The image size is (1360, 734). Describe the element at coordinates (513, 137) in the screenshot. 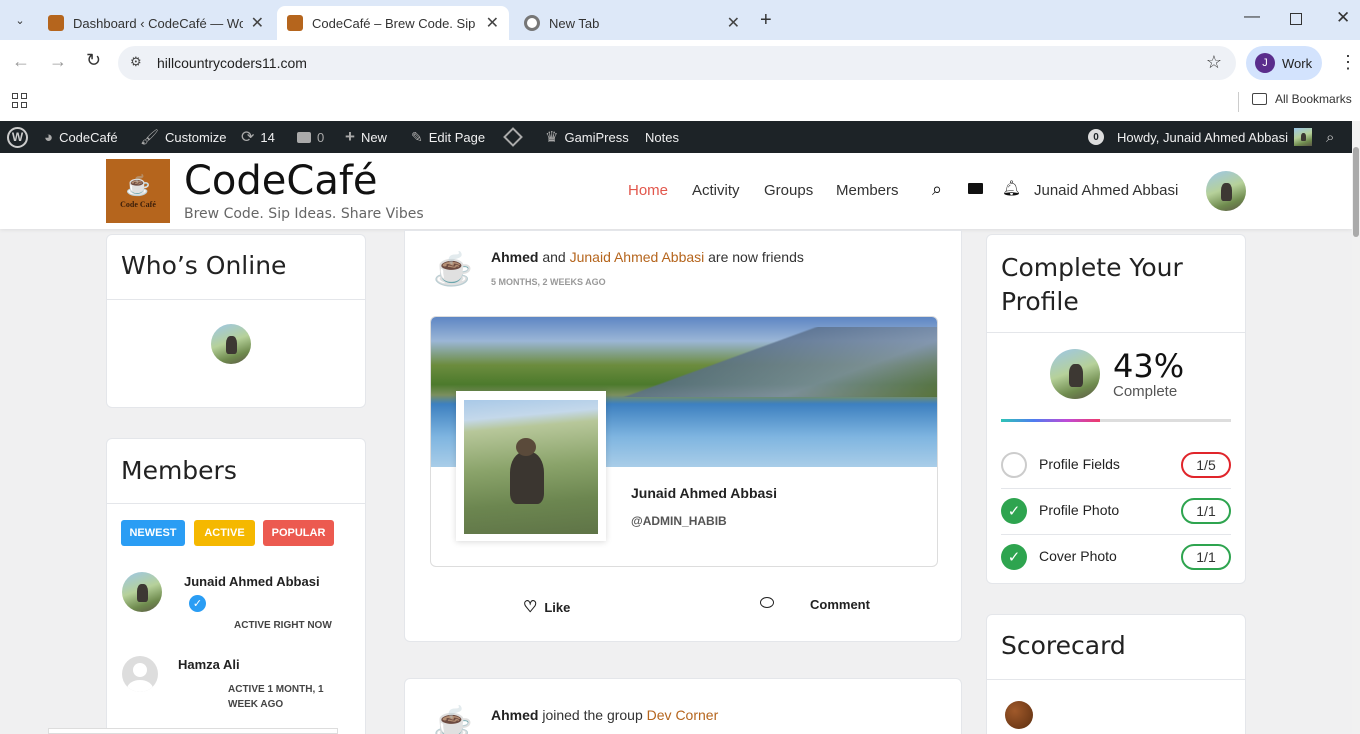

I see `admin-plugin-diamond-icon` at that location.